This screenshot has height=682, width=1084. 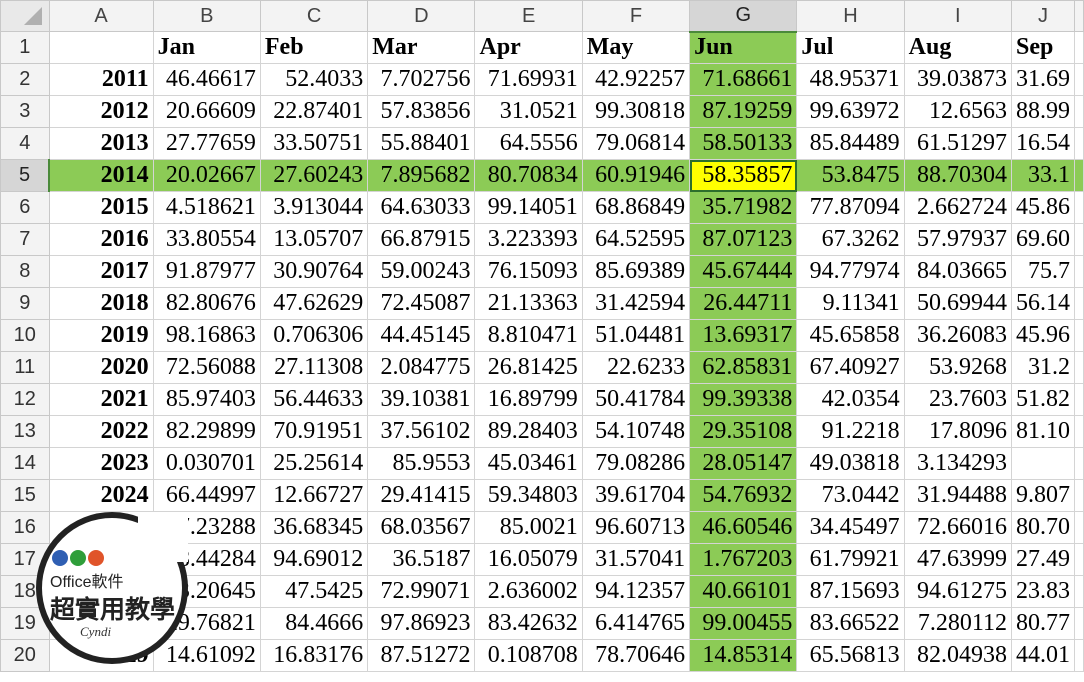 I want to click on data-cell: 16.89799, so click(x=528, y=399).